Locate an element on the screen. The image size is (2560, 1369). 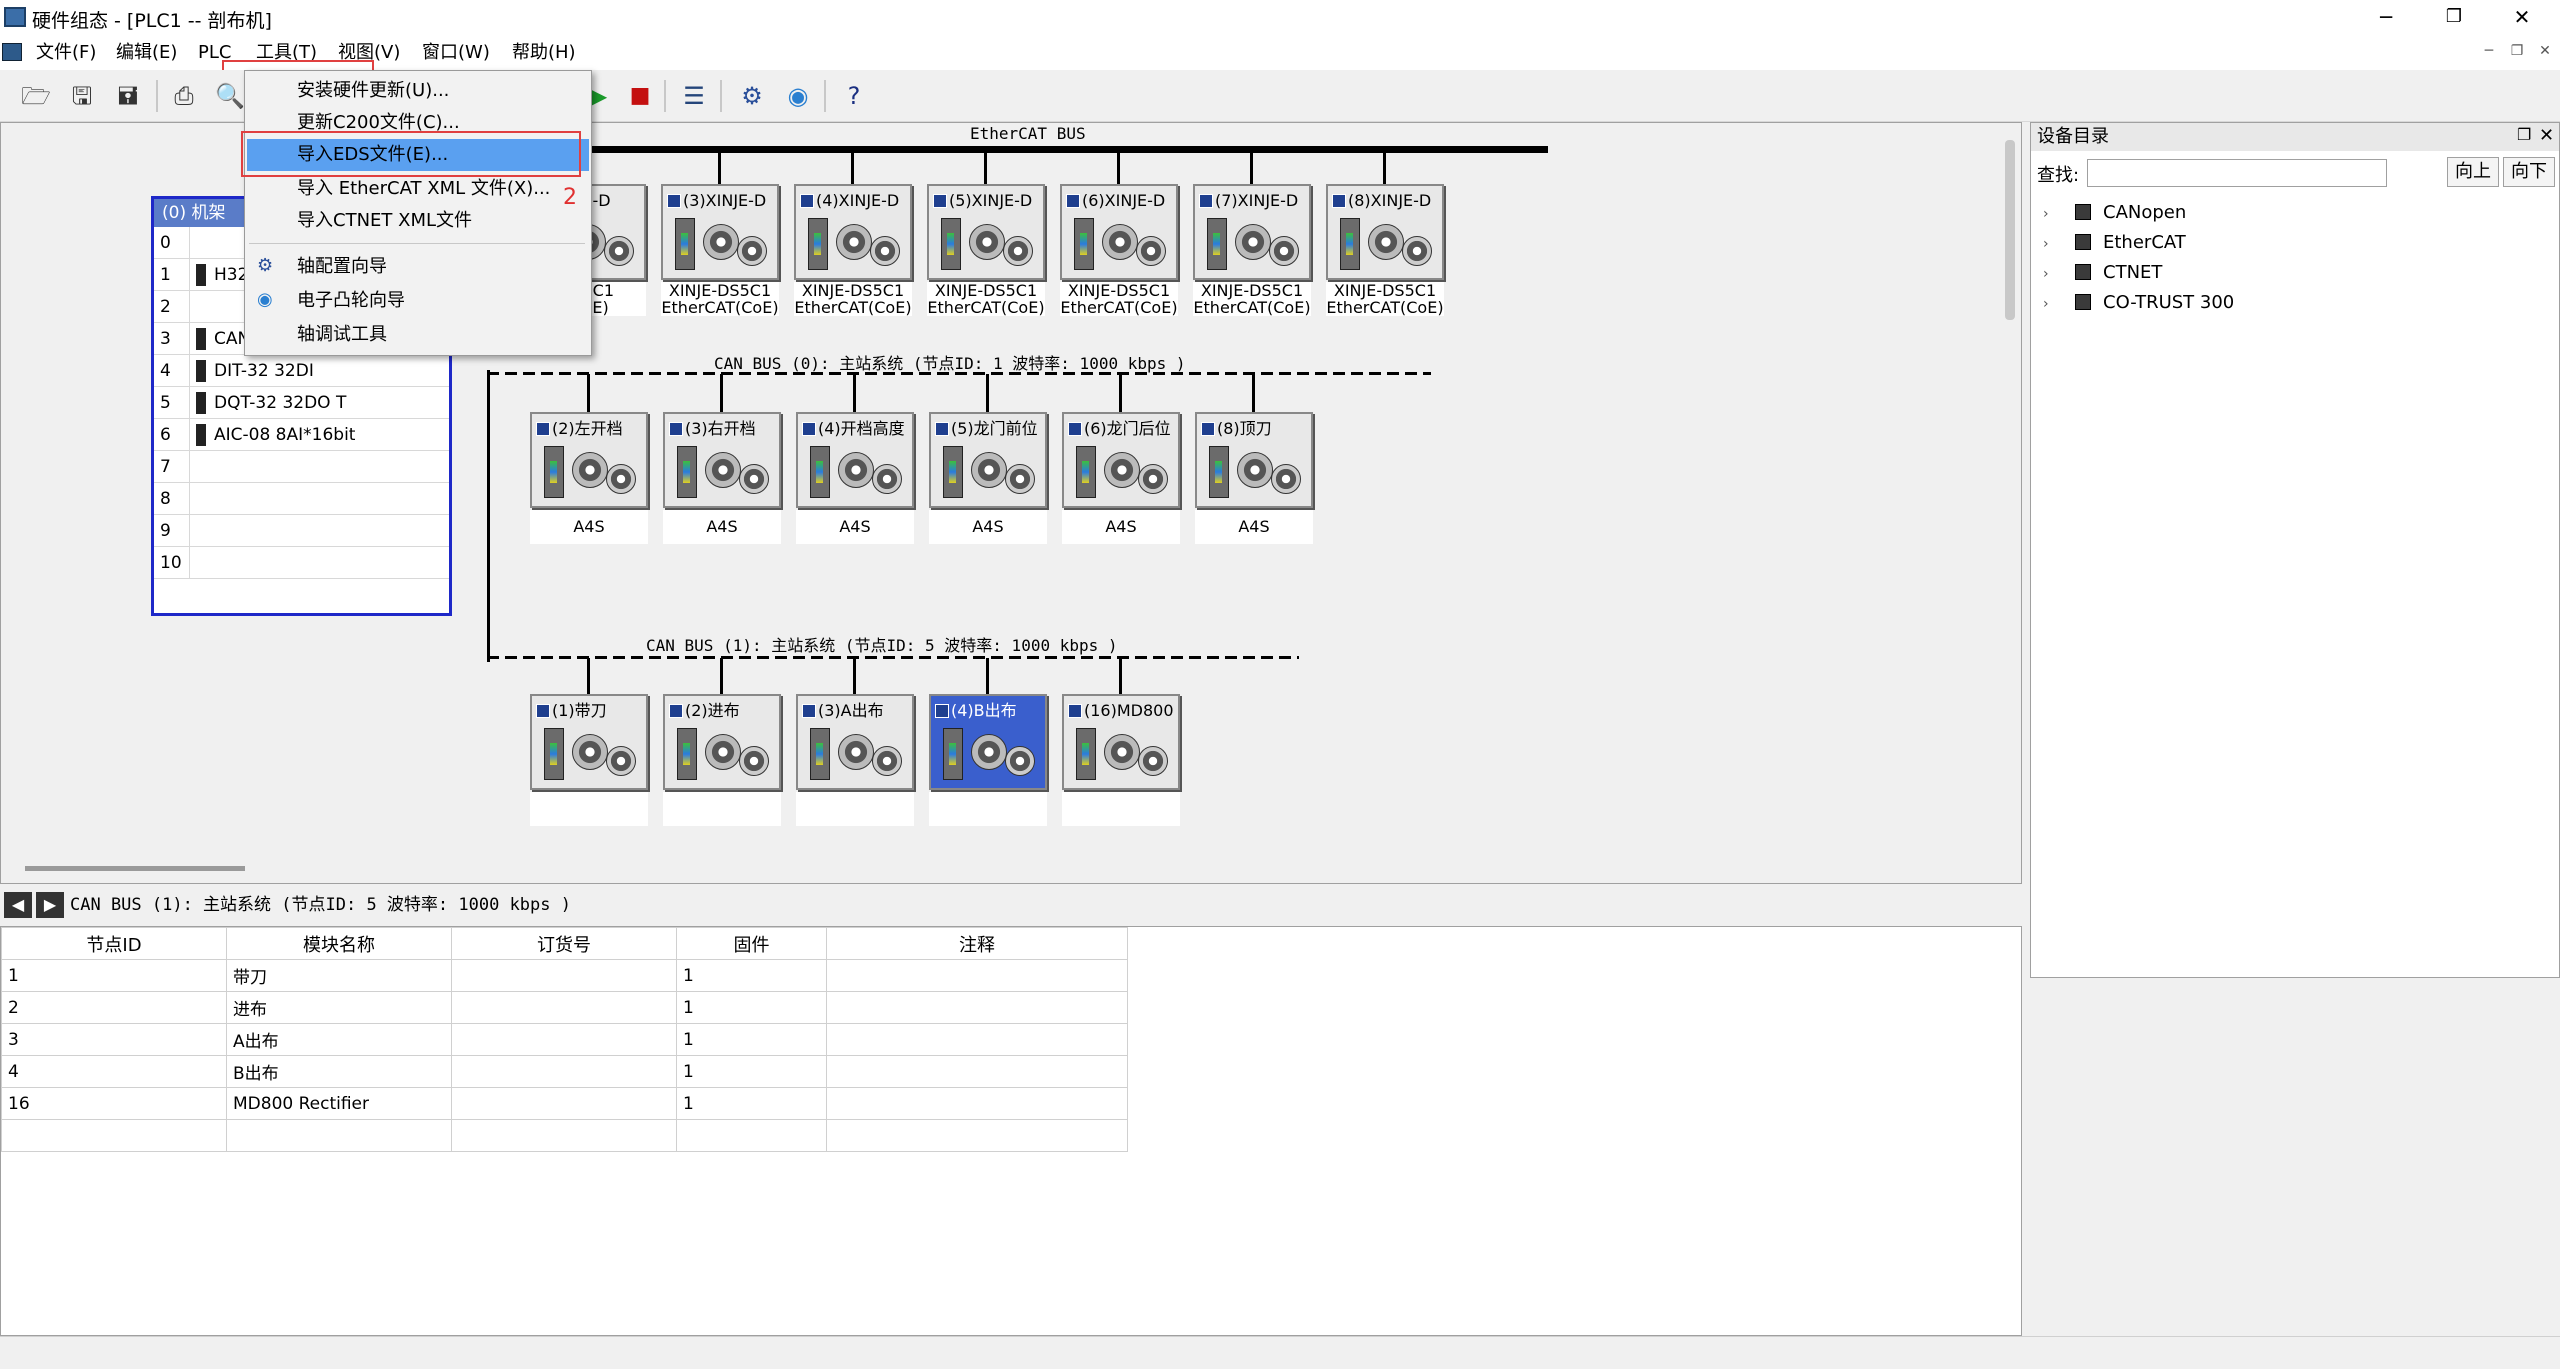
device-block: (8)XINJE-D XINJE-DS5C1 EtherCAT(CoE) is located at coordinates (1385, 250).